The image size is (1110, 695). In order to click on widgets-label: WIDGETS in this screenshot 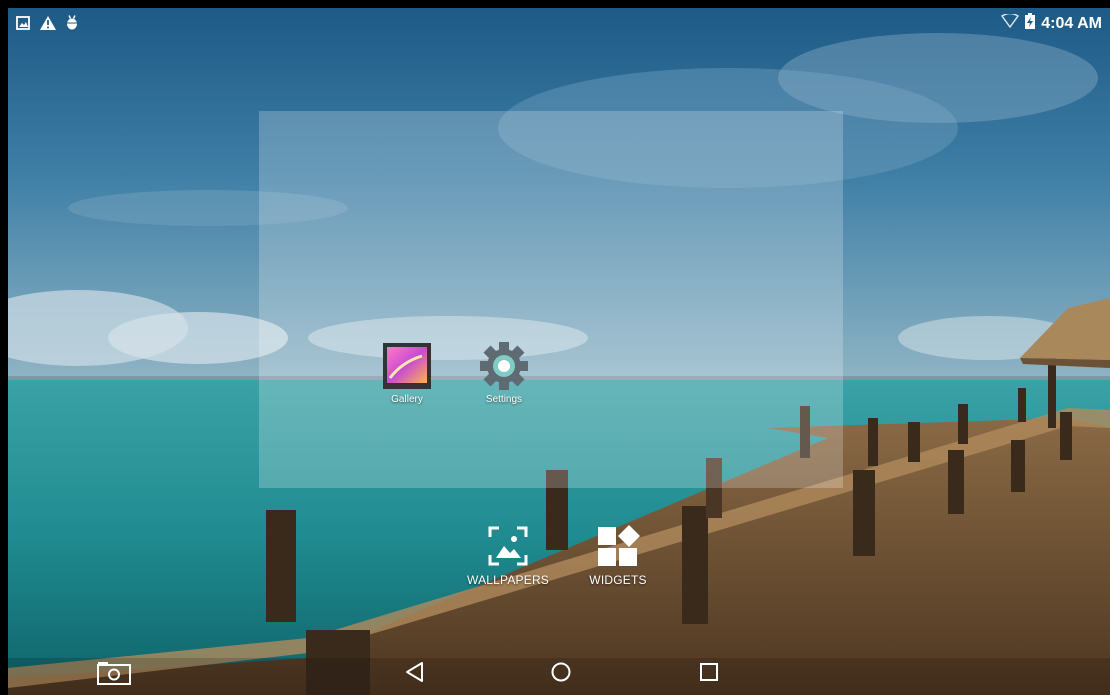, I will do `click(618, 580)`.